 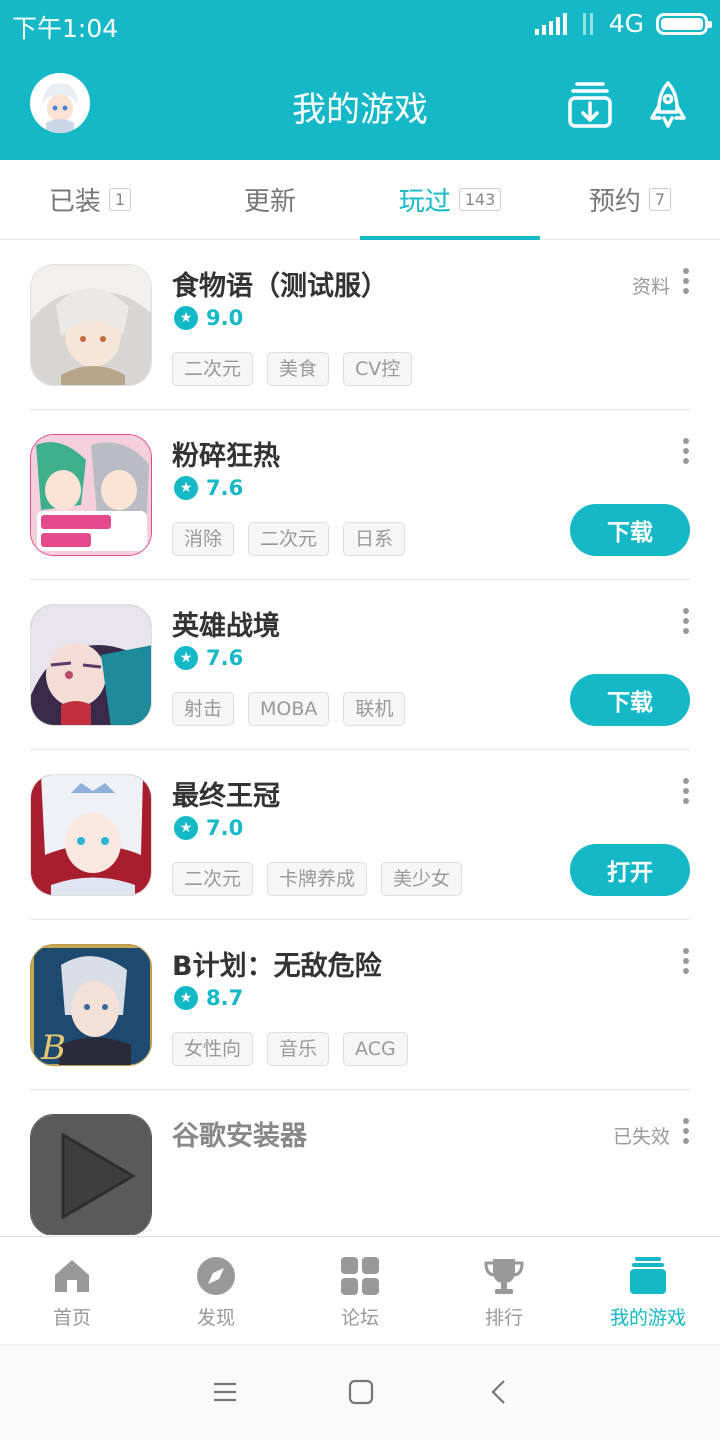 I want to click on tag: 卡牌养成, so click(x=317, y=879).